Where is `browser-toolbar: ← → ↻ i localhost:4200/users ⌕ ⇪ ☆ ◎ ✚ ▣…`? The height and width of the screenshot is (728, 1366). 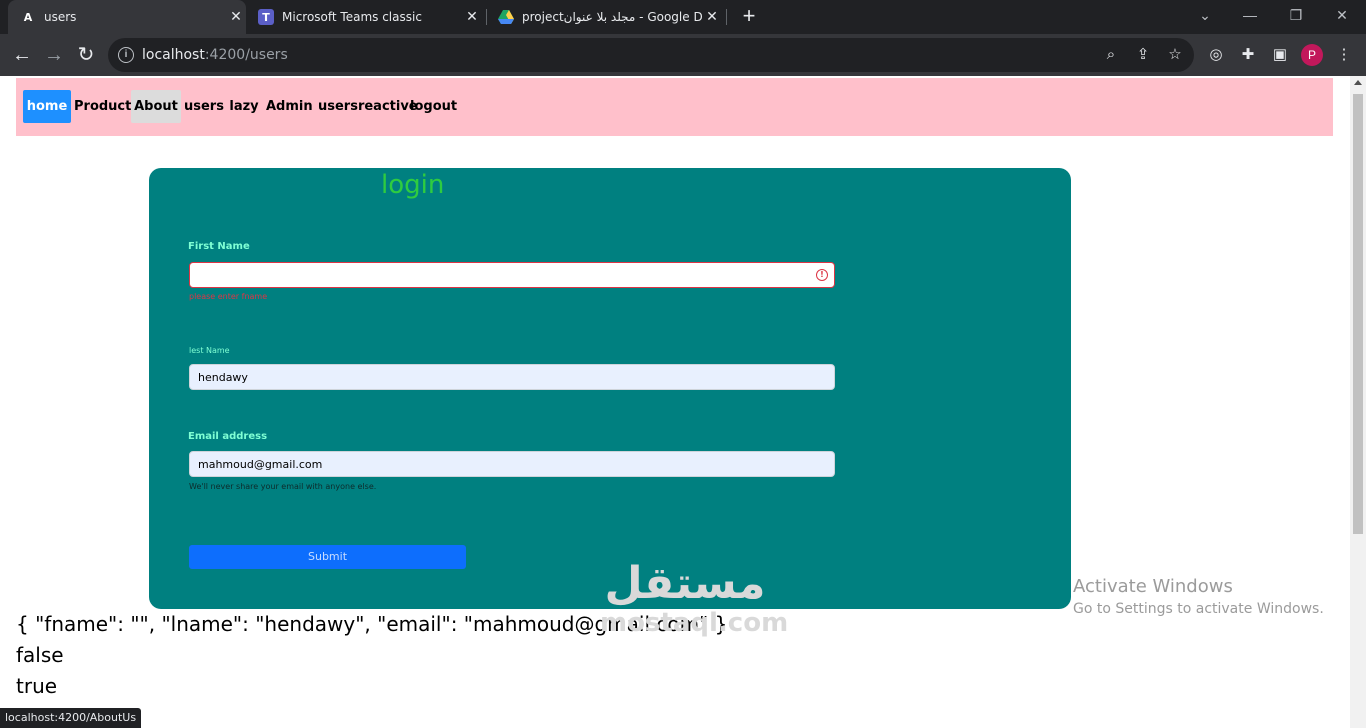
browser-toolbar: ← → ↻ i localhost:4200/users ⌕ ⇪ ☆ ◎ ✚ ▣… is located at coordinates (683, 55).